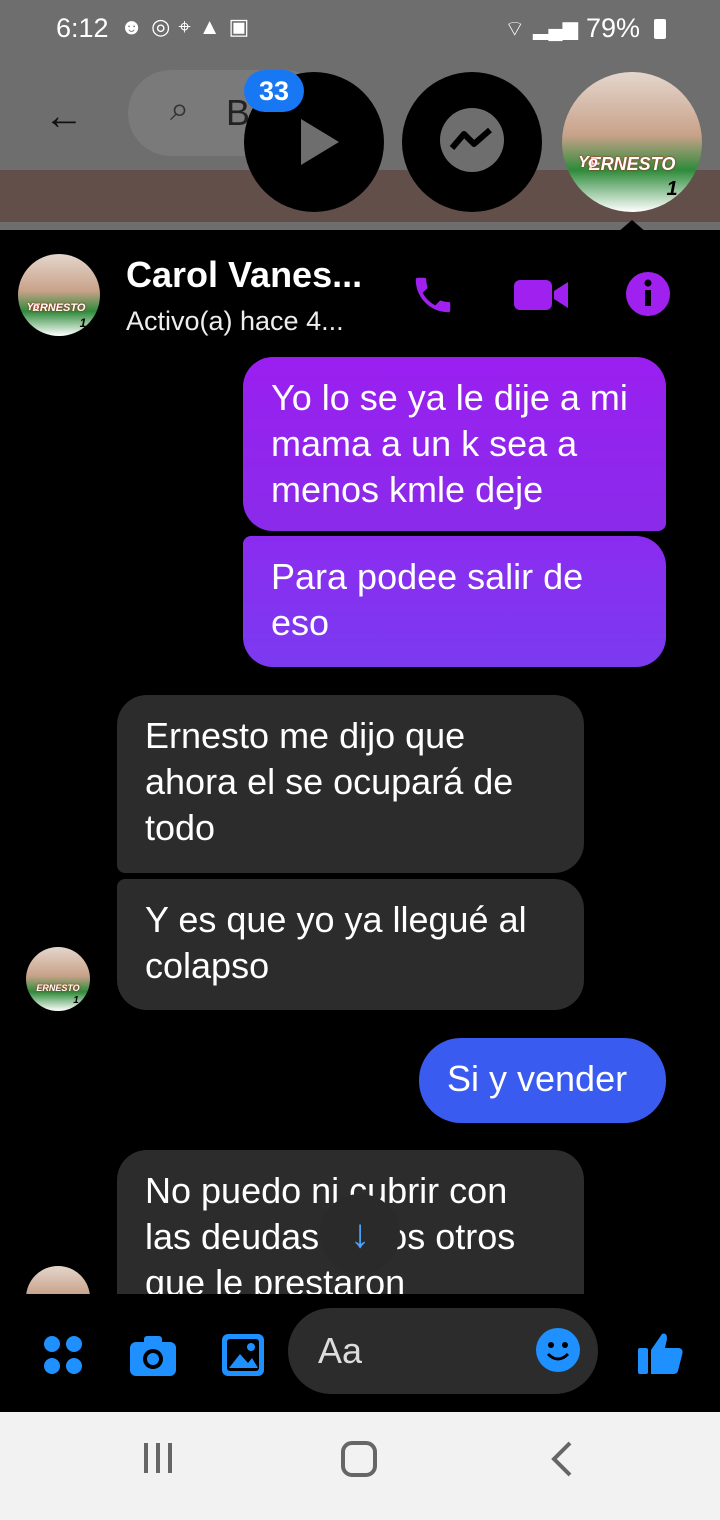  What do you see at coordinates (359, 1459) in the screenshot?
I see `home-icon` at bounding box center [359, 1459].